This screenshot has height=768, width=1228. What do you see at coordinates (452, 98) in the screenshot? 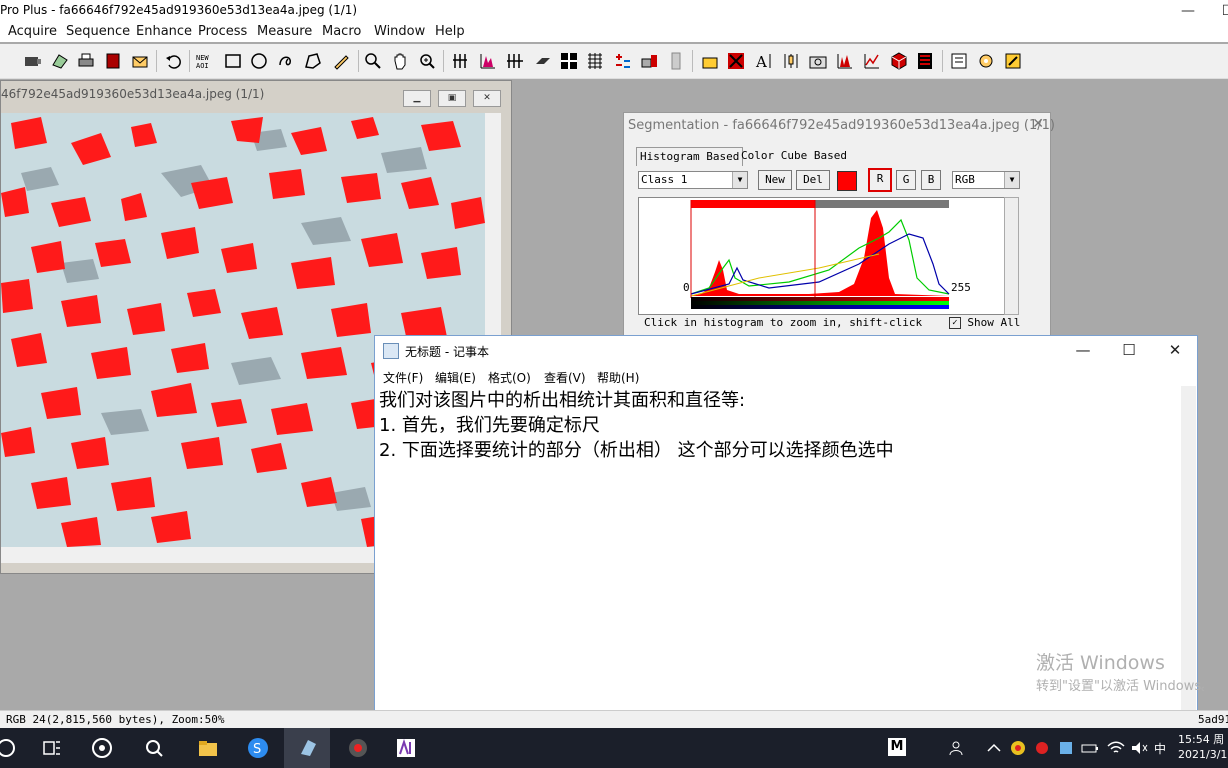
I see `image-restore-button: ▣` at bounding box center [452, 98].